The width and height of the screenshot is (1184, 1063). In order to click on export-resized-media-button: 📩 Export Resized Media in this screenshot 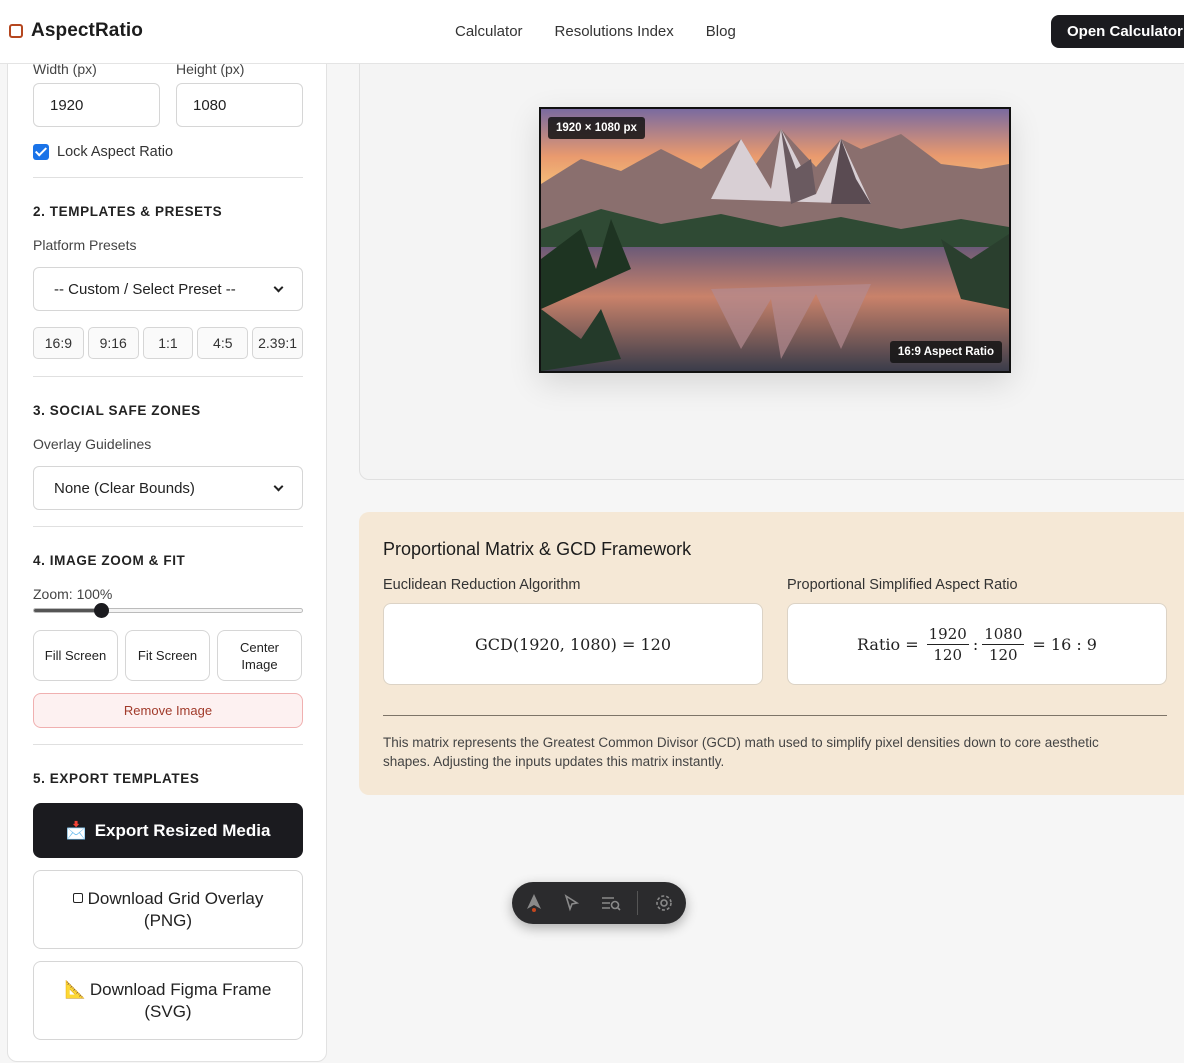, I will do `click(168, 830)`.